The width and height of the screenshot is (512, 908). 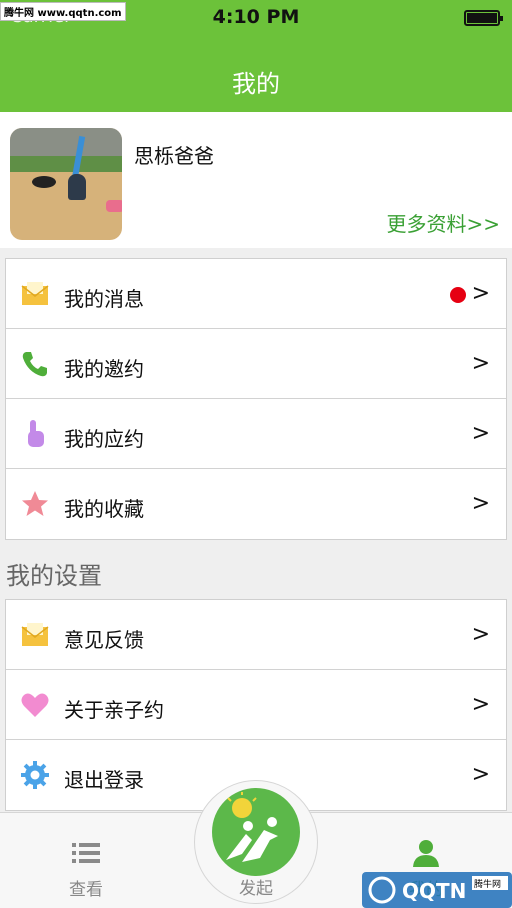 I want to click on page-title: 我的, so click(x=256, y=84).